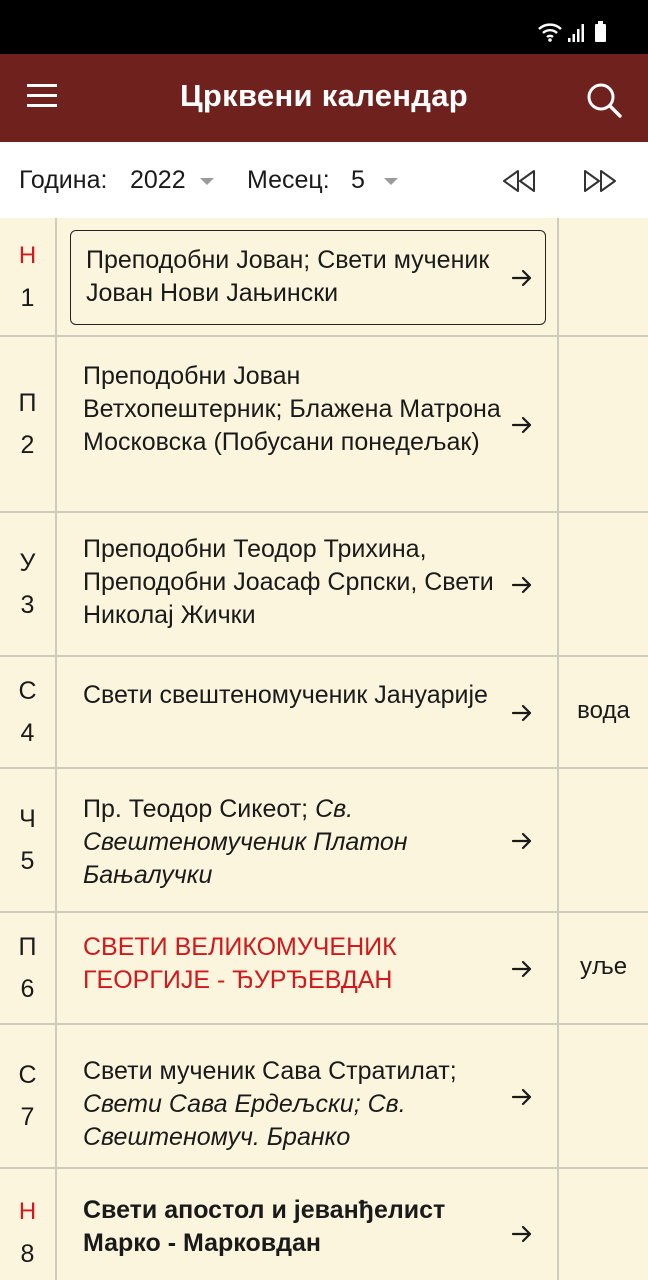 The width and height of the screenshot is (648, 1280). I want to click on fasting-label: уље, so click(603, 966).